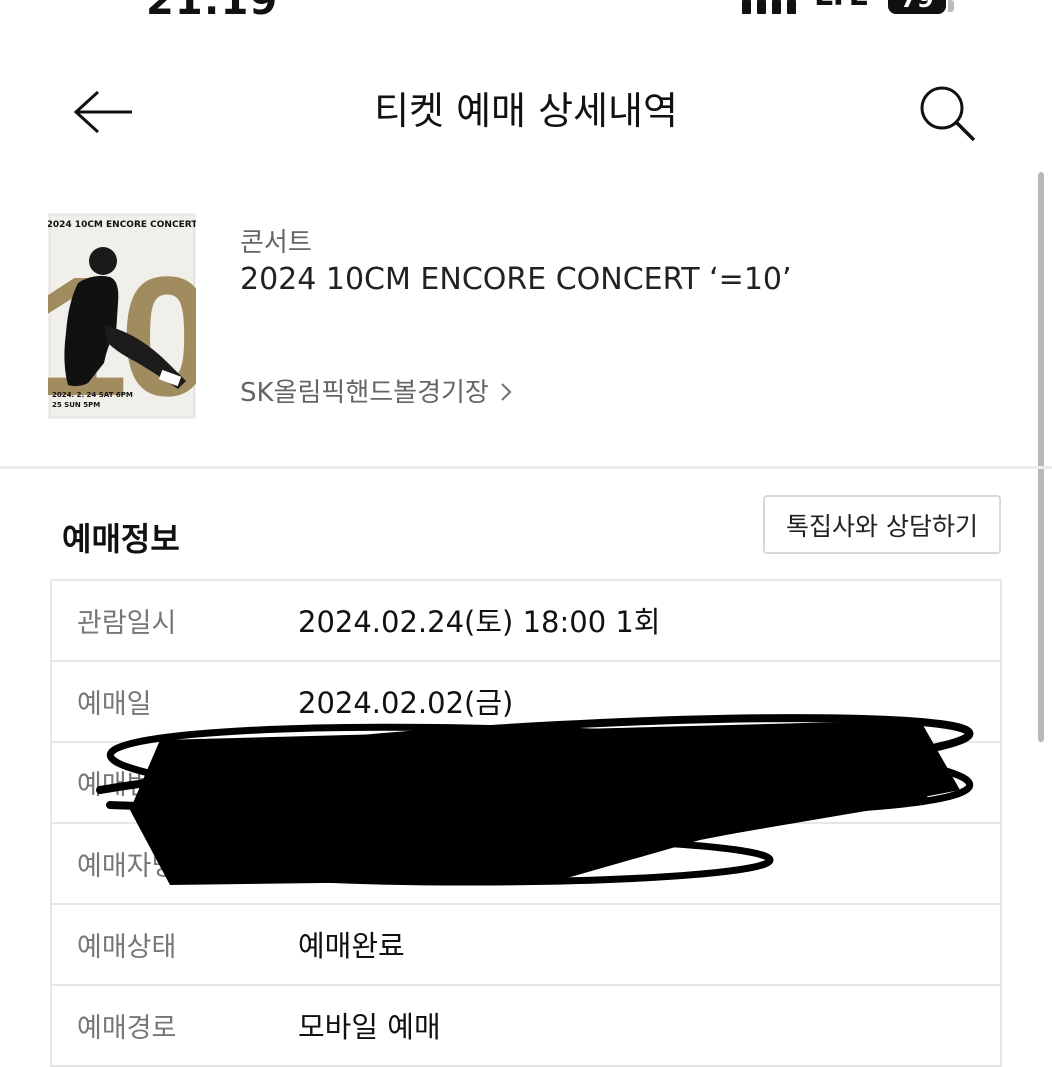  Describe the element at coordinates (127, 785) in the screenshot. I see `info-label: 예매번호` at that location.